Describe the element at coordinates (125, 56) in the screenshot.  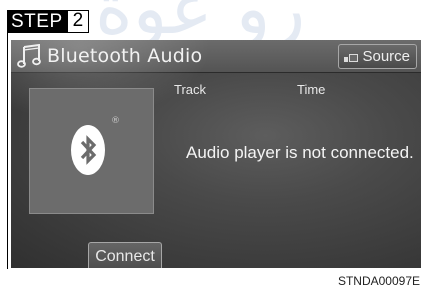
I see `screen-title: Bluetooth Audio` at that location.